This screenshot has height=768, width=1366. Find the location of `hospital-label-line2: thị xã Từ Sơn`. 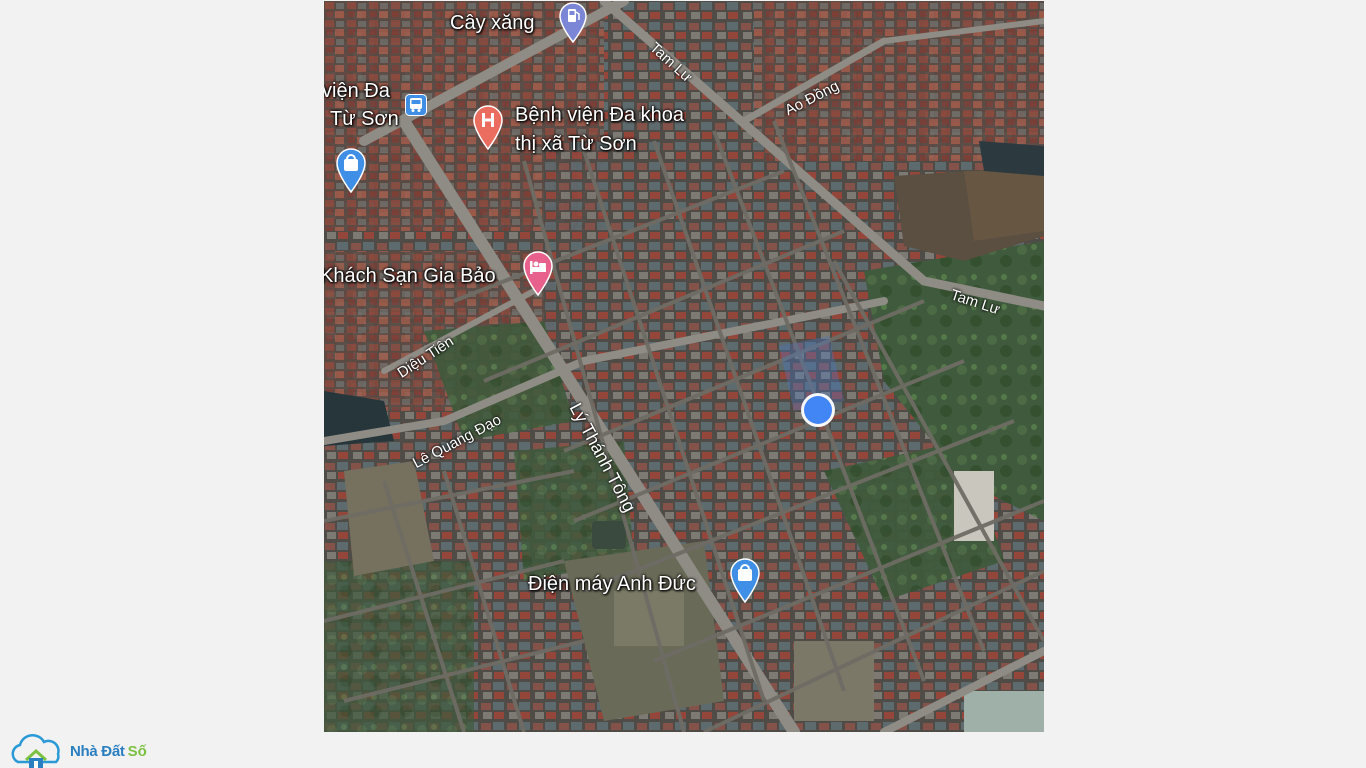

hospital-label-line2: thị xã Từ Sơn is located at coordinates (576, 144).